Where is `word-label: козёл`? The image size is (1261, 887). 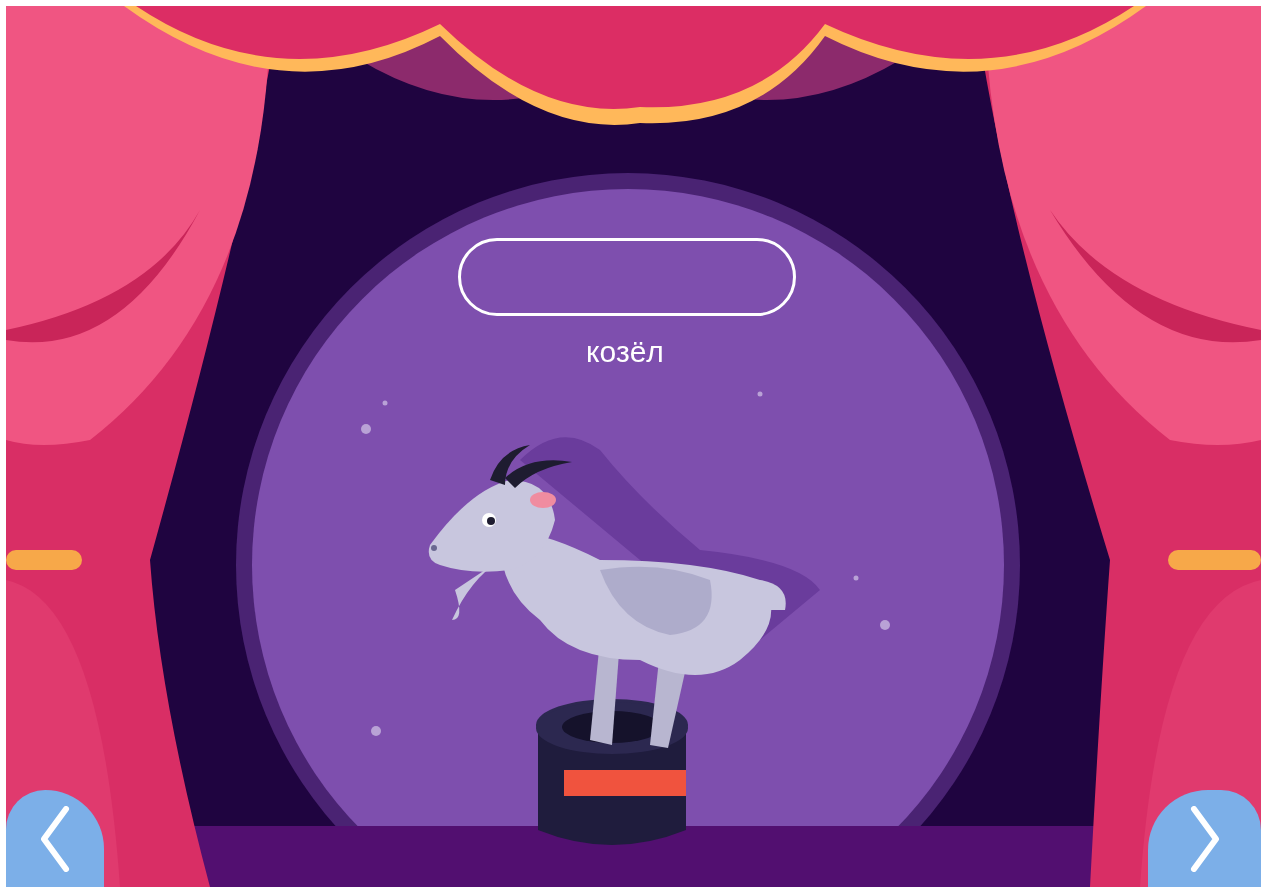
word-label: козёл is located at coordinates (625, 352).